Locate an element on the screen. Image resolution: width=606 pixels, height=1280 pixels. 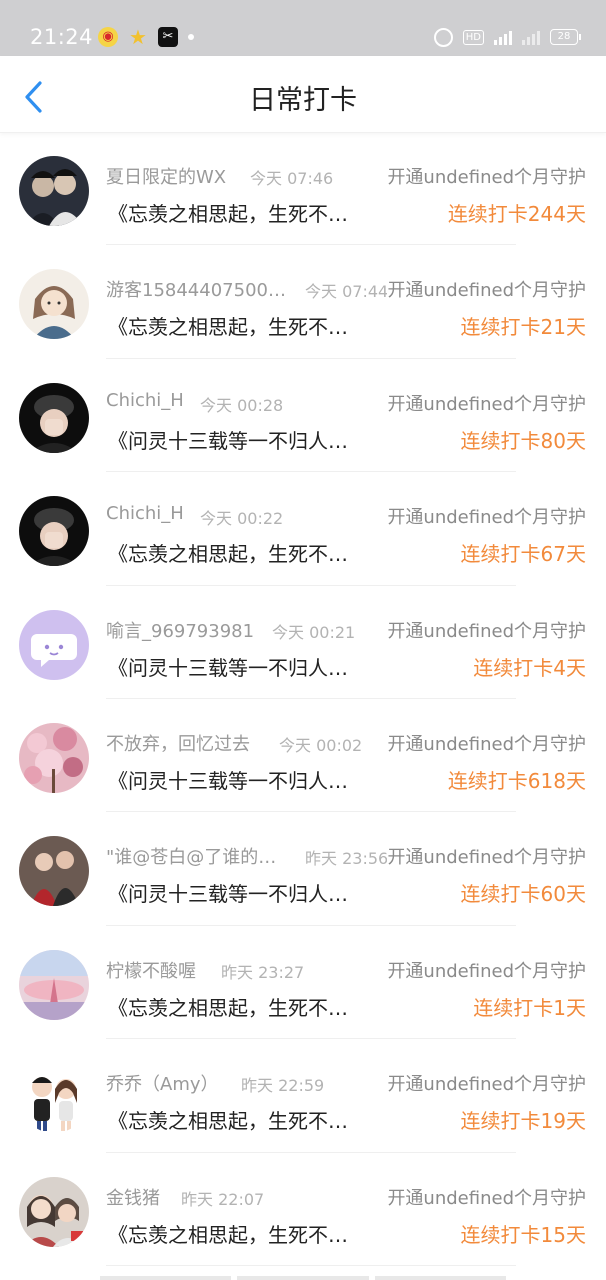
username: 喻言_969793981 is located at coordinates (180, 631).